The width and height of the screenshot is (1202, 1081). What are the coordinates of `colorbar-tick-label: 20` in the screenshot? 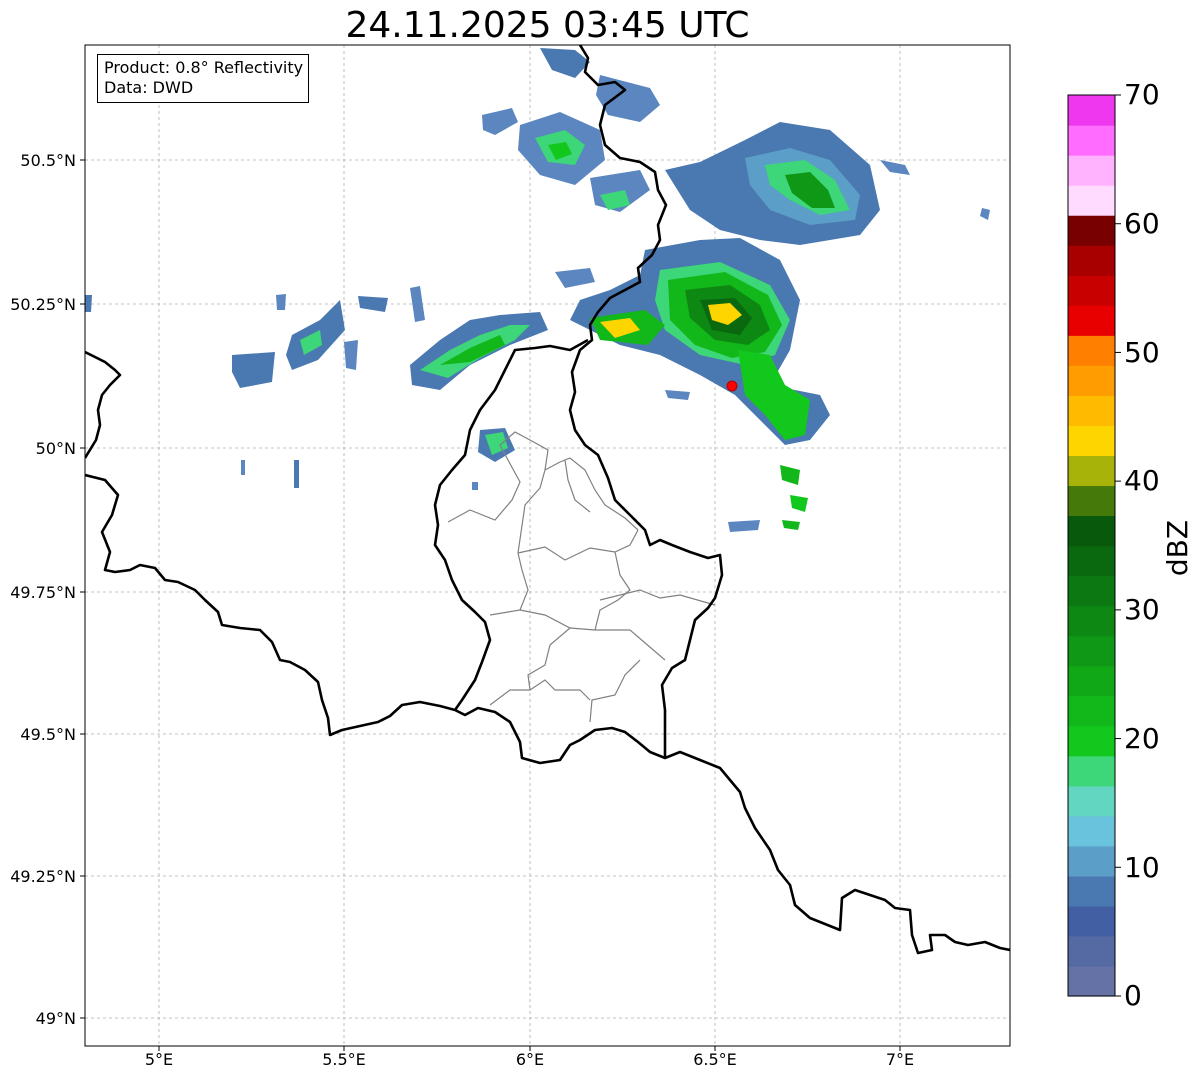 It's located at (1142, 738).